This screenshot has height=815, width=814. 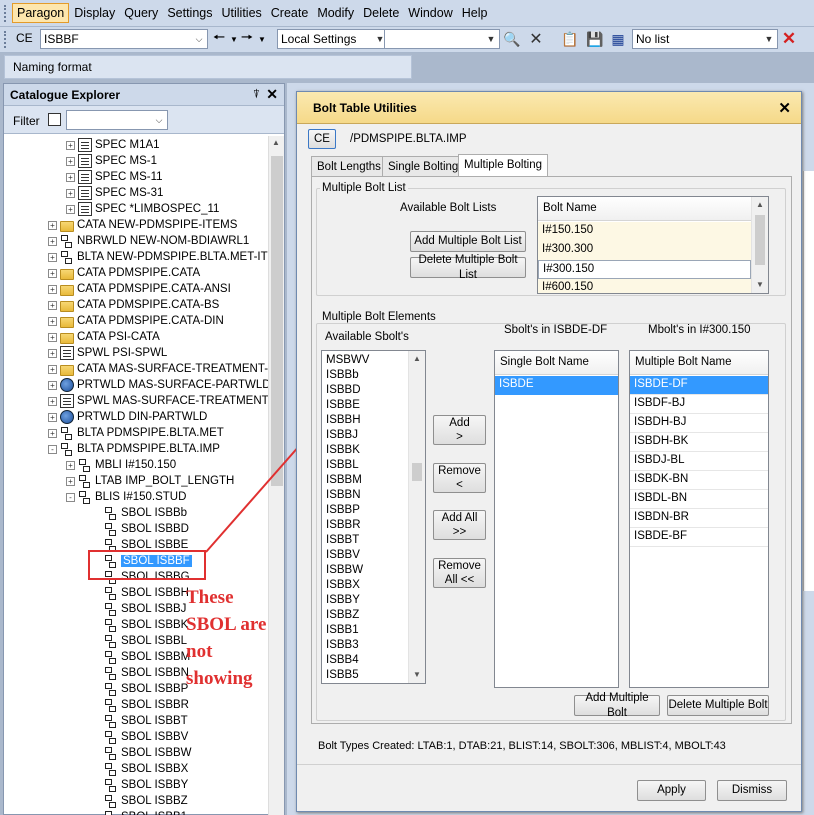 What do you see at coordinates (699, 480) in the screenshot?
I see `list-item: ISBDK-BN` at bounding box center [699, 480].